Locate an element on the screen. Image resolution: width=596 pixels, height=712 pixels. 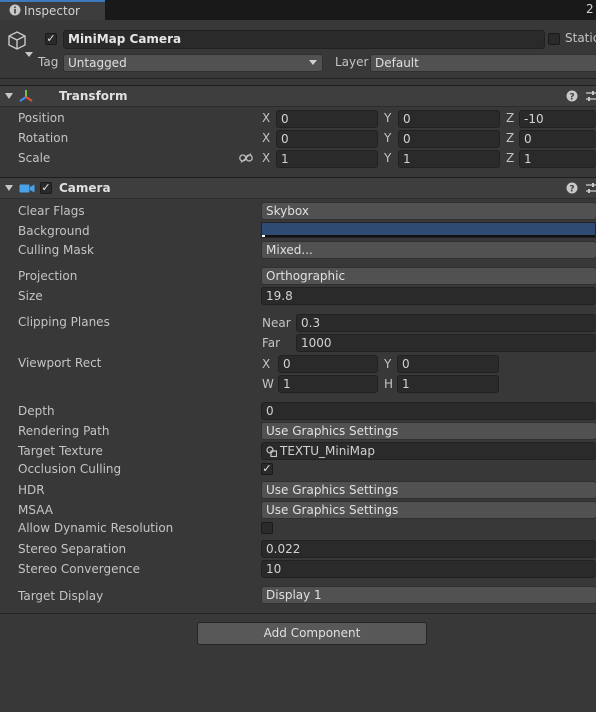
rotation-y-input: 0 is located at coordinates (449, 139).